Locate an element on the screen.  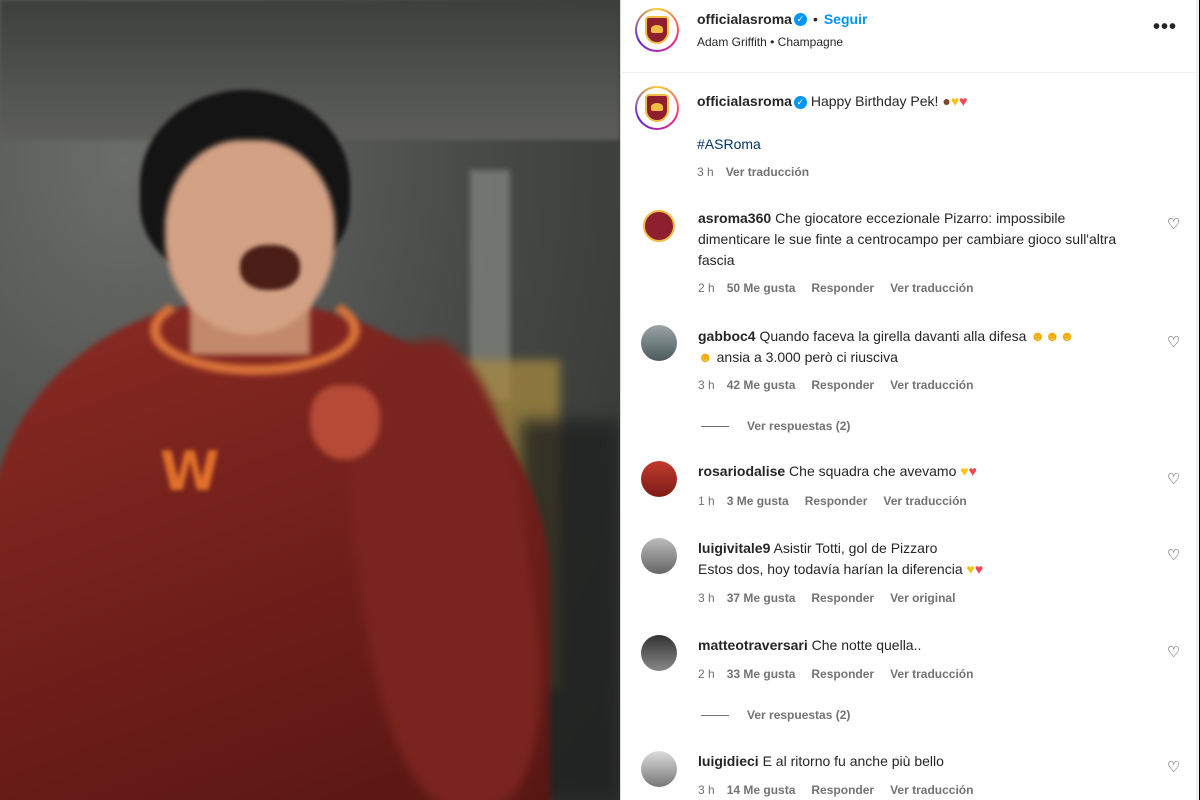
caption-line: officialasroma ✓ Happy Birthday Pek! ●♥♥ is located at coordinates (832, 101).